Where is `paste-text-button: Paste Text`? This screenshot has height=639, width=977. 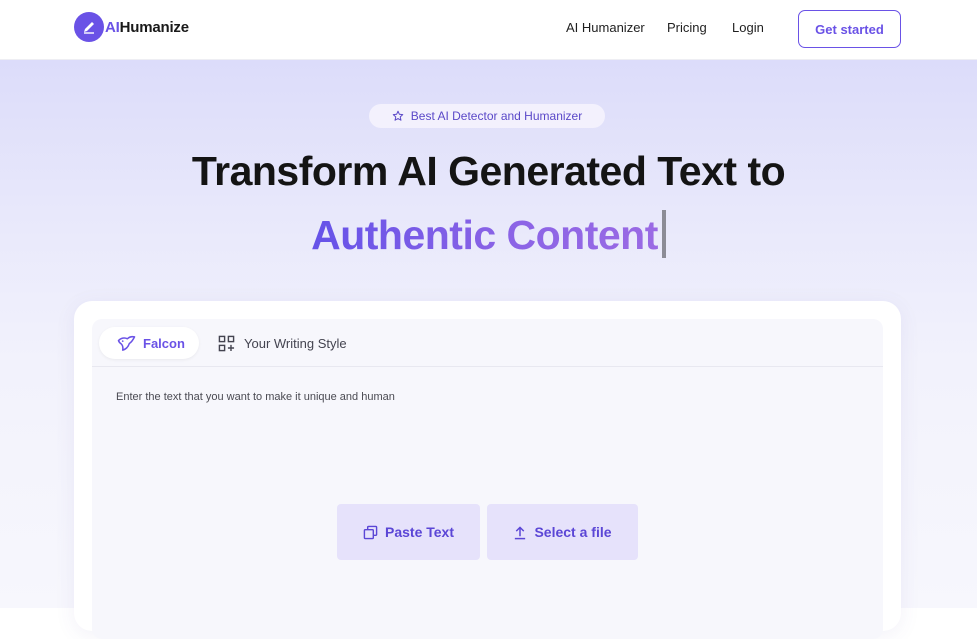 paste-text-button: Paste Text is located at coordinates (408, 532).